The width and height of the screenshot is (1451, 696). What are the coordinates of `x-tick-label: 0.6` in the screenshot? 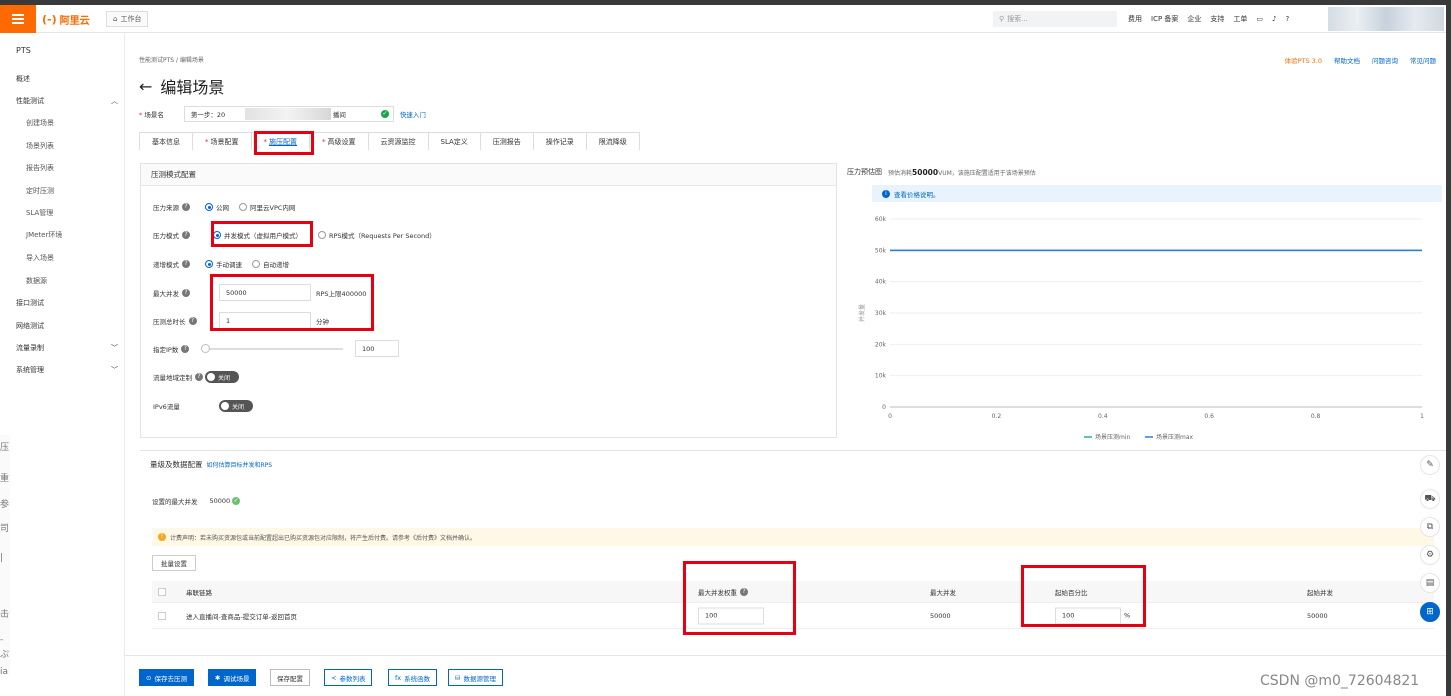 It's located at (1209, 416).